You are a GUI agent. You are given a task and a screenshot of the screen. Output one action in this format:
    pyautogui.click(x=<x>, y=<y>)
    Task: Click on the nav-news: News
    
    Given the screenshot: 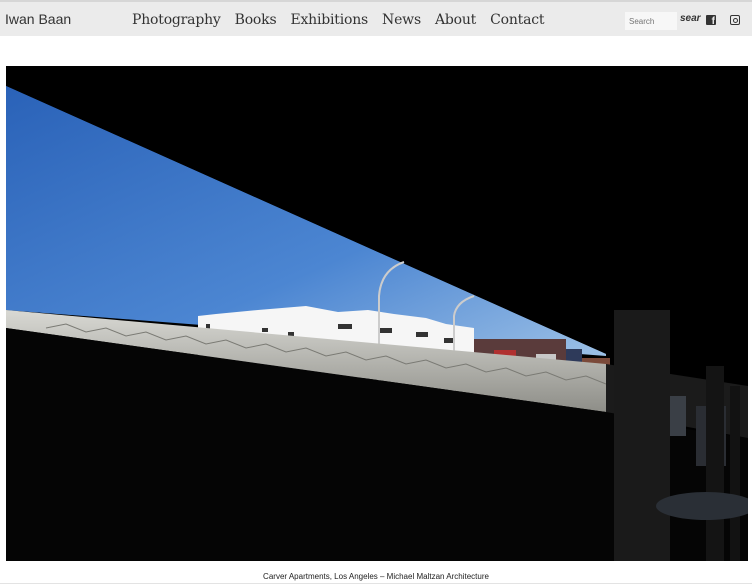 What is the action you would take?
    pyautogui.click(x=401, y=20)
    